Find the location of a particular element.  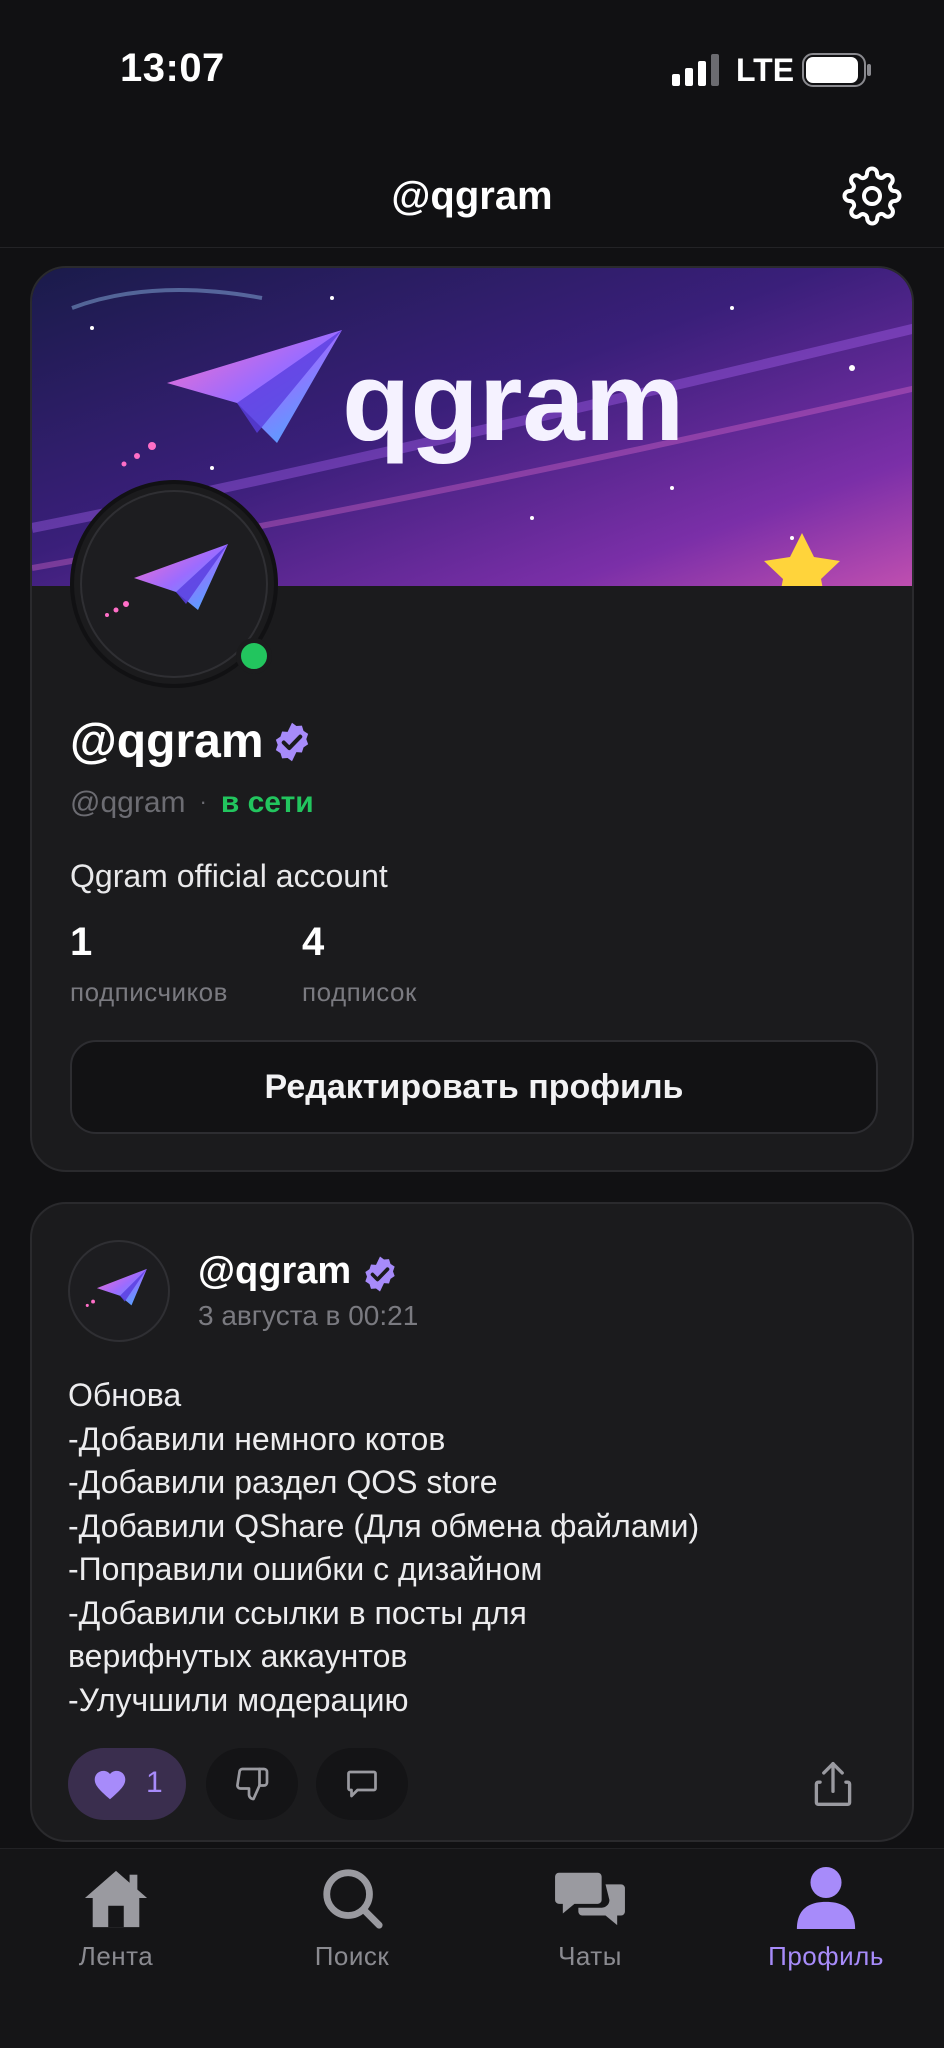

settings-button is located at coordinates (872, 196).